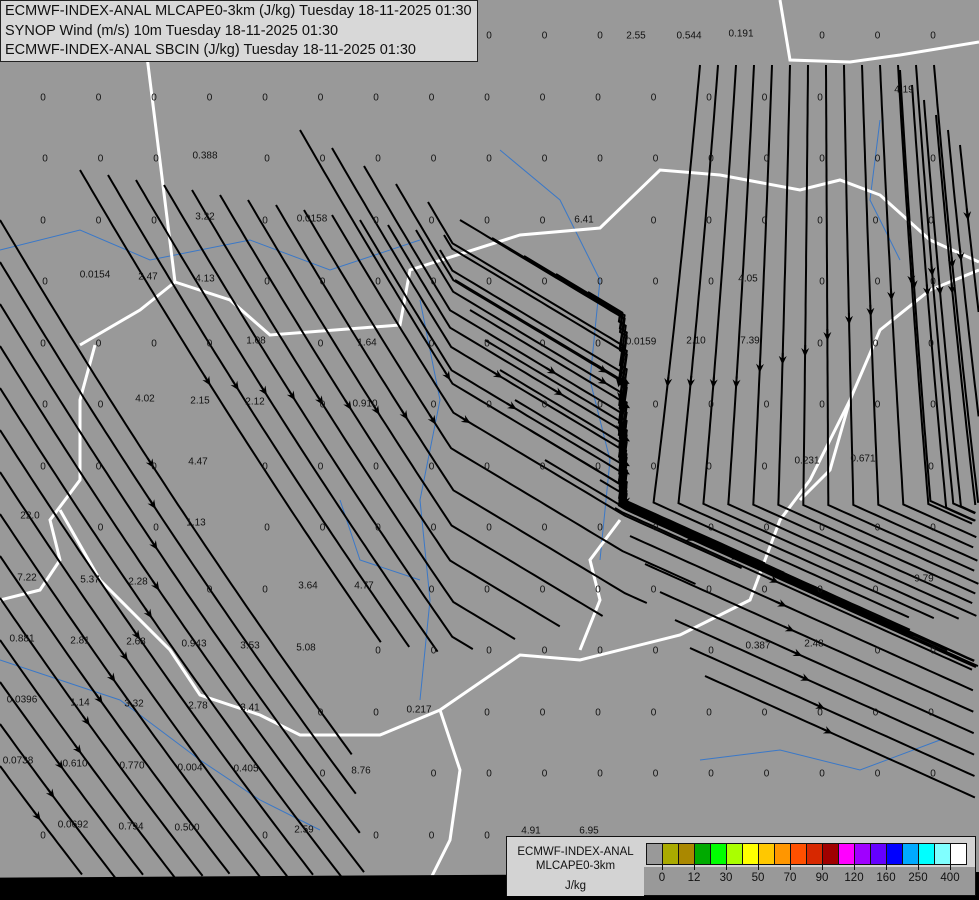 The image size is (979, 900). Describe the element at coordinates (80, 703) in the screenshot. I see `cape-value-label: 1.14` at that location.